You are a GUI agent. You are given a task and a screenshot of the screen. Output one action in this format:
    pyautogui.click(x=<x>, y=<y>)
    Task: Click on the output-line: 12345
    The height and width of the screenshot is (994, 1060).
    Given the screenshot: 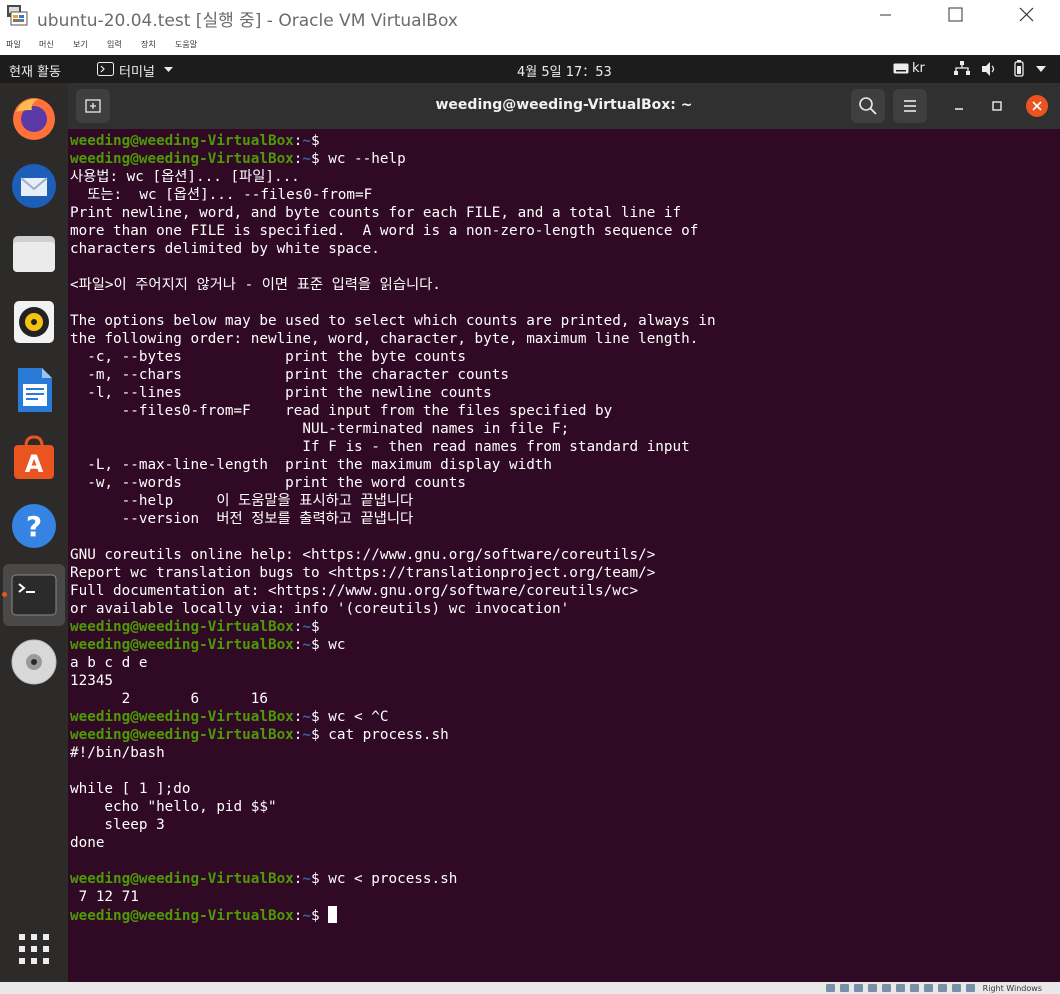 What is the action you would take?
    pyautogui.click(x=92, y=681)
    